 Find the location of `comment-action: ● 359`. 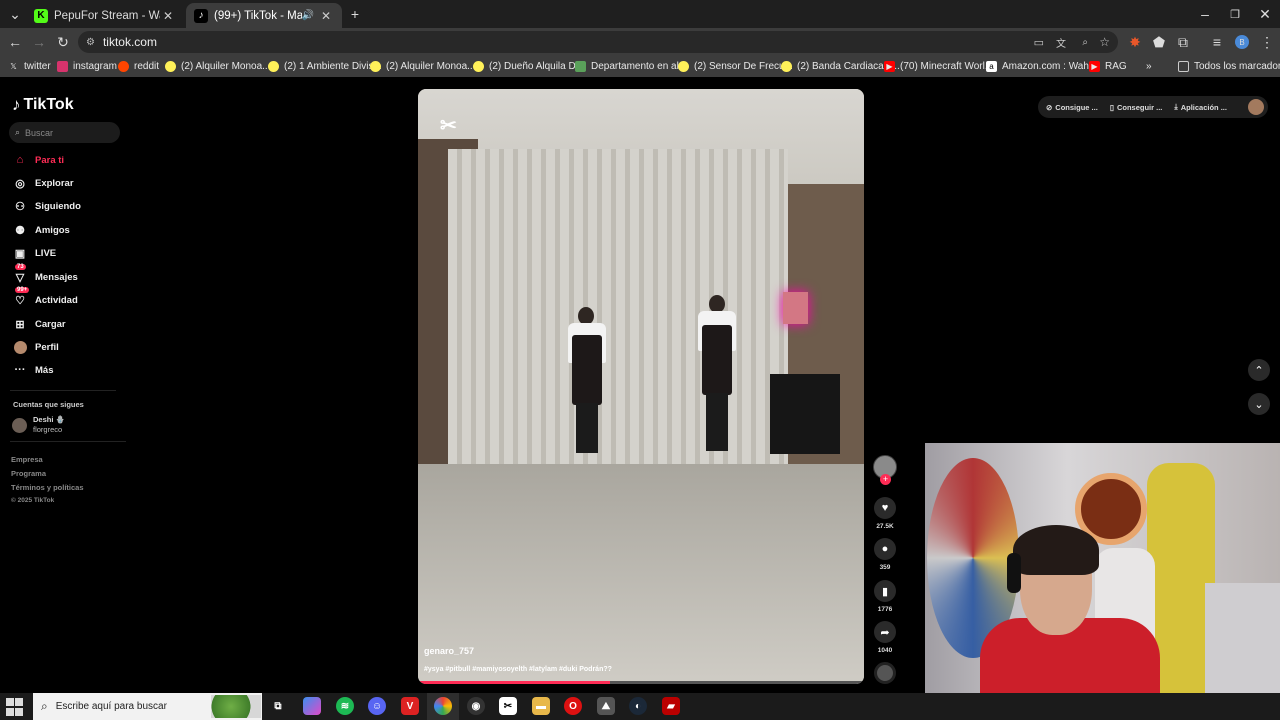

comment-action: ● 359 is located at coordinates (885, 554).